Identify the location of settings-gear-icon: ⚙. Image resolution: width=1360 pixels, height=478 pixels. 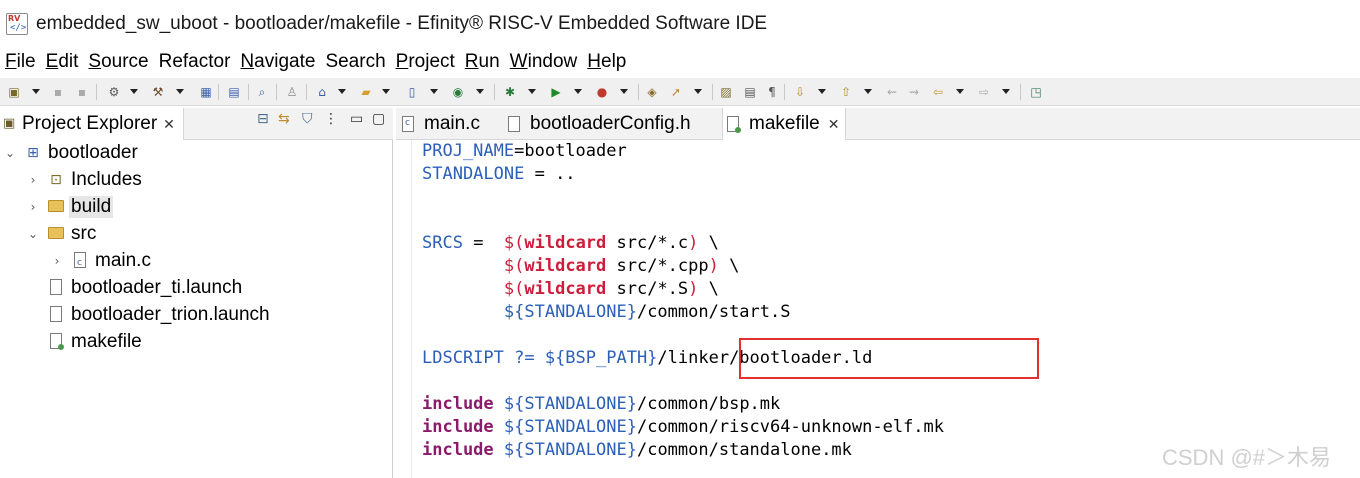
(114, 92).